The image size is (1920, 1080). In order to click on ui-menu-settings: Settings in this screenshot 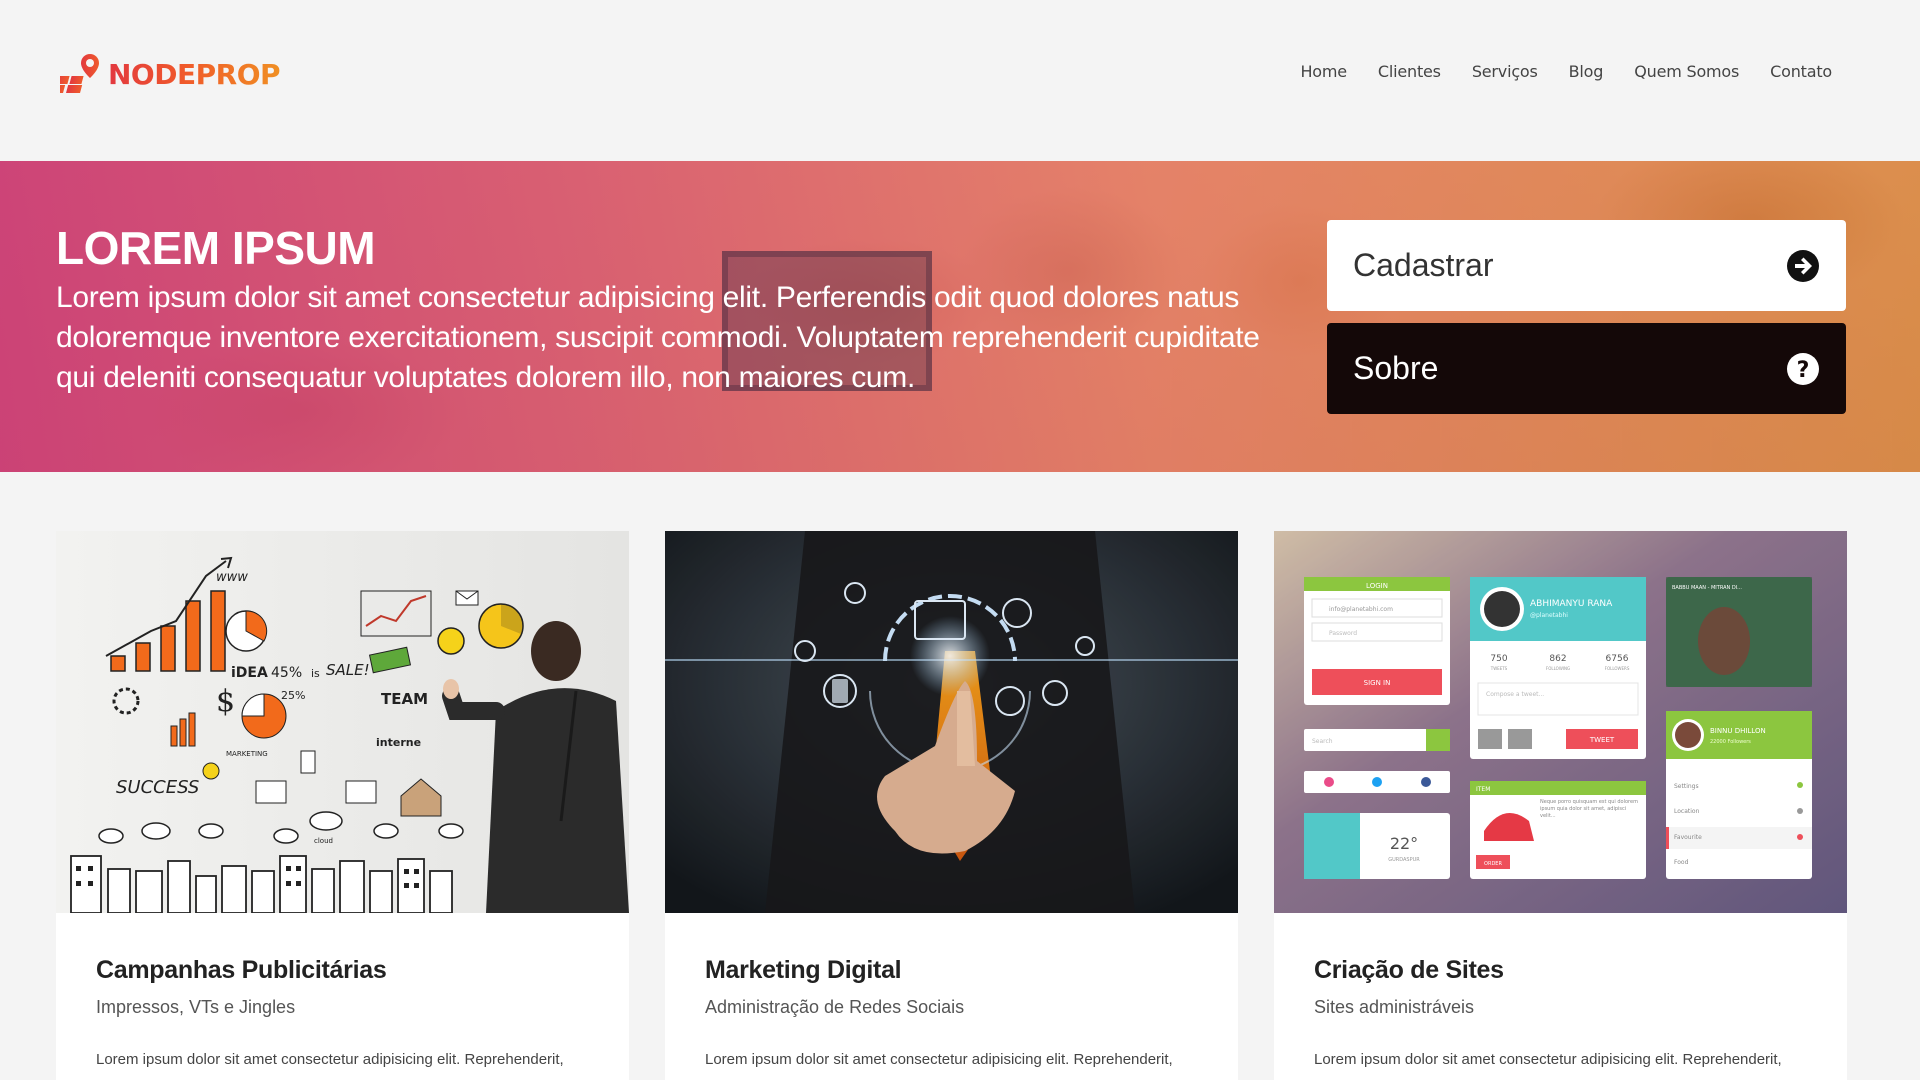, I will do `click(1686, 786)`.